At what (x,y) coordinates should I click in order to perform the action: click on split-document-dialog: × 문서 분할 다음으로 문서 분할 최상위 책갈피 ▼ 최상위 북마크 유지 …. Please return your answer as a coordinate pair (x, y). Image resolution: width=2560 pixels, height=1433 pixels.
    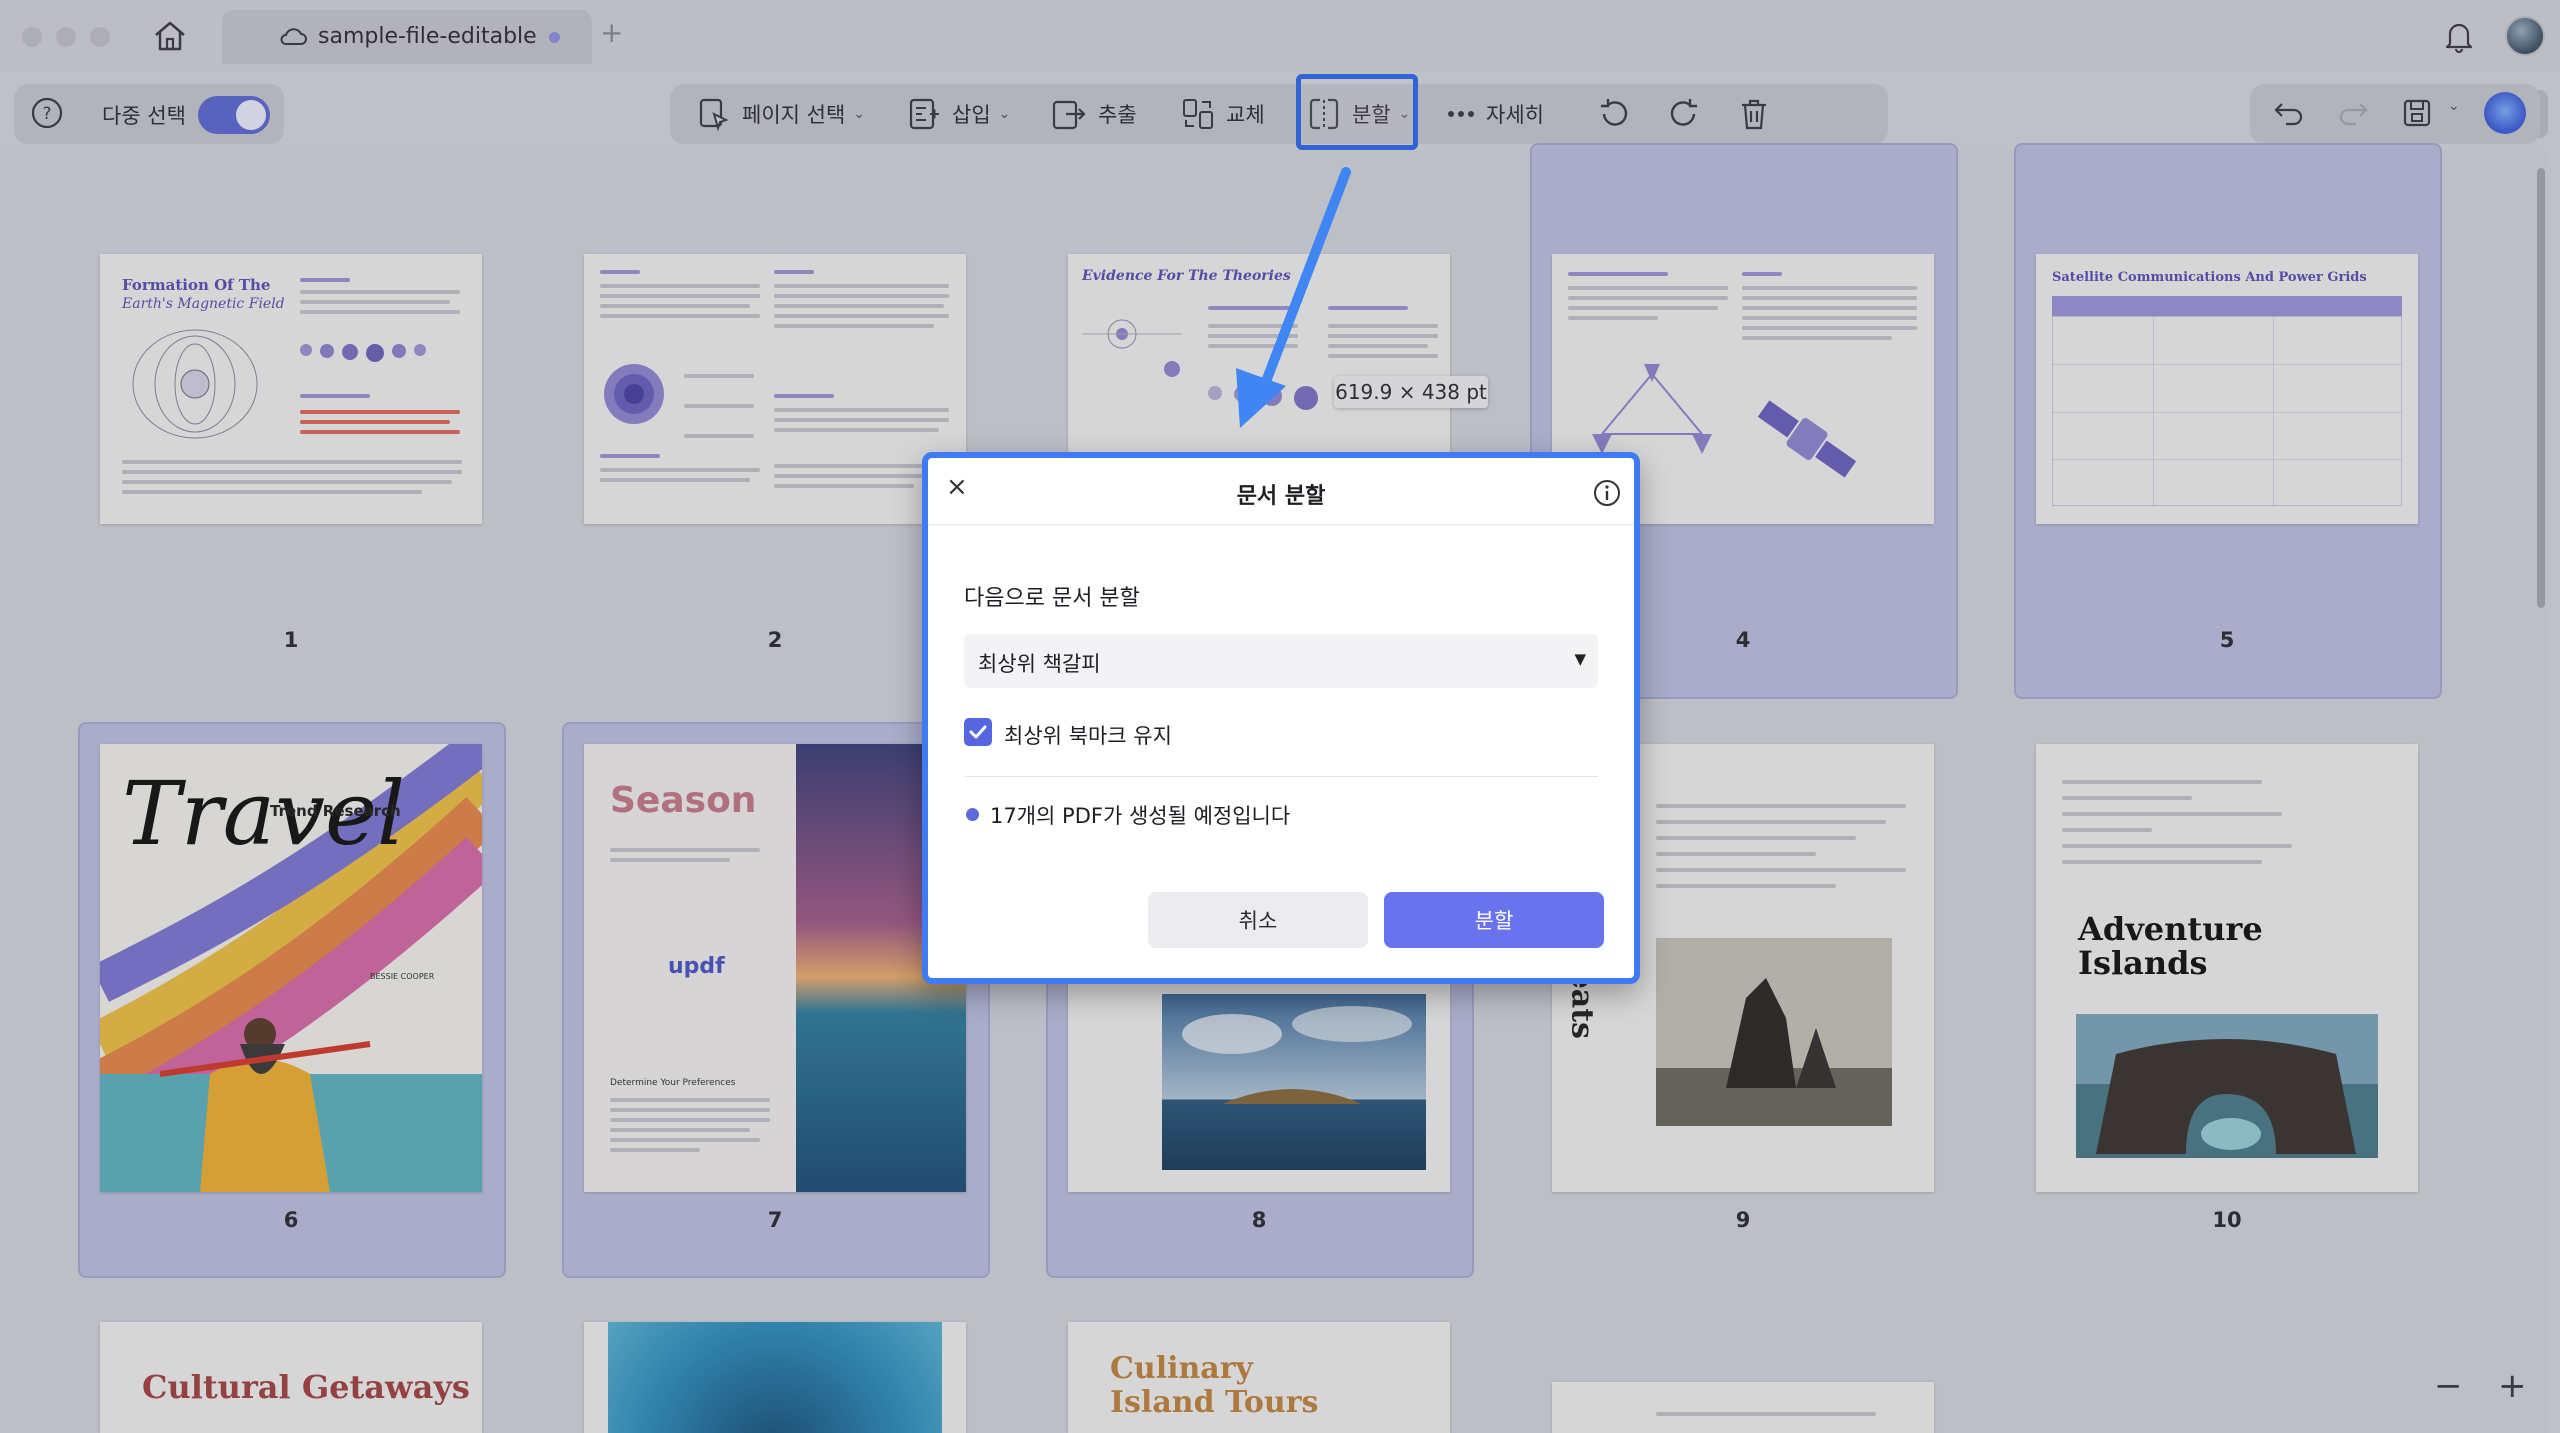
    Looking at the image, I should click on (1281, 718).